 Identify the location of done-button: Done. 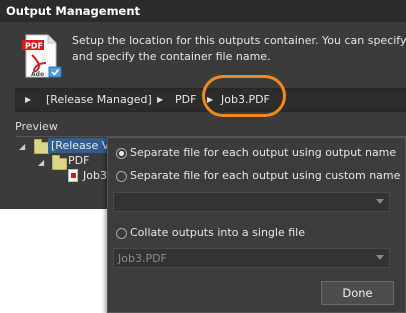
(357, 293).